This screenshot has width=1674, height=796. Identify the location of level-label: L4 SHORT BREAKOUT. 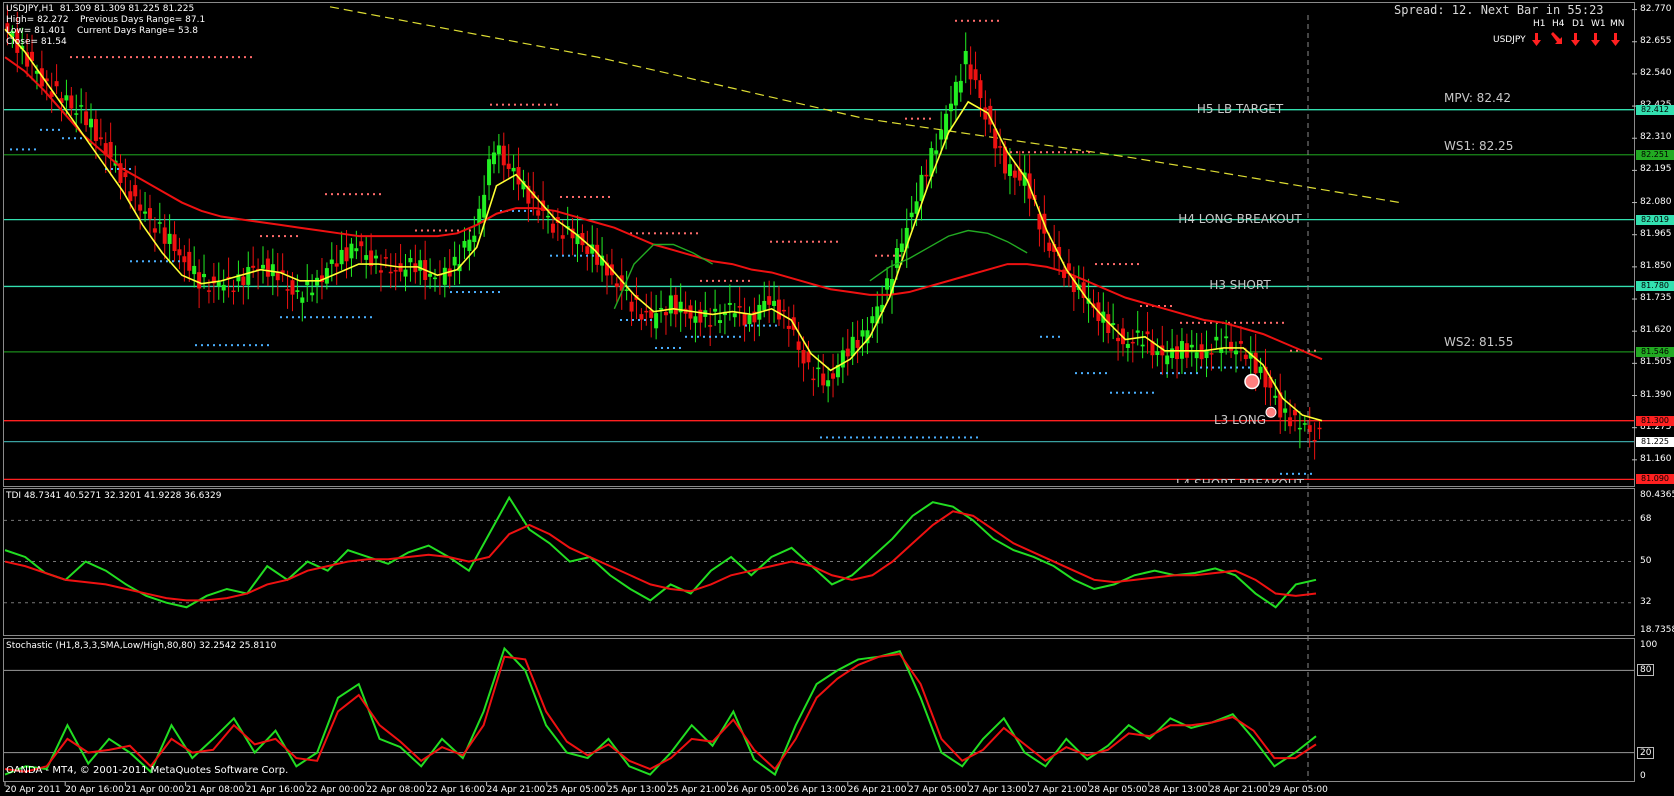
(1240, 480).